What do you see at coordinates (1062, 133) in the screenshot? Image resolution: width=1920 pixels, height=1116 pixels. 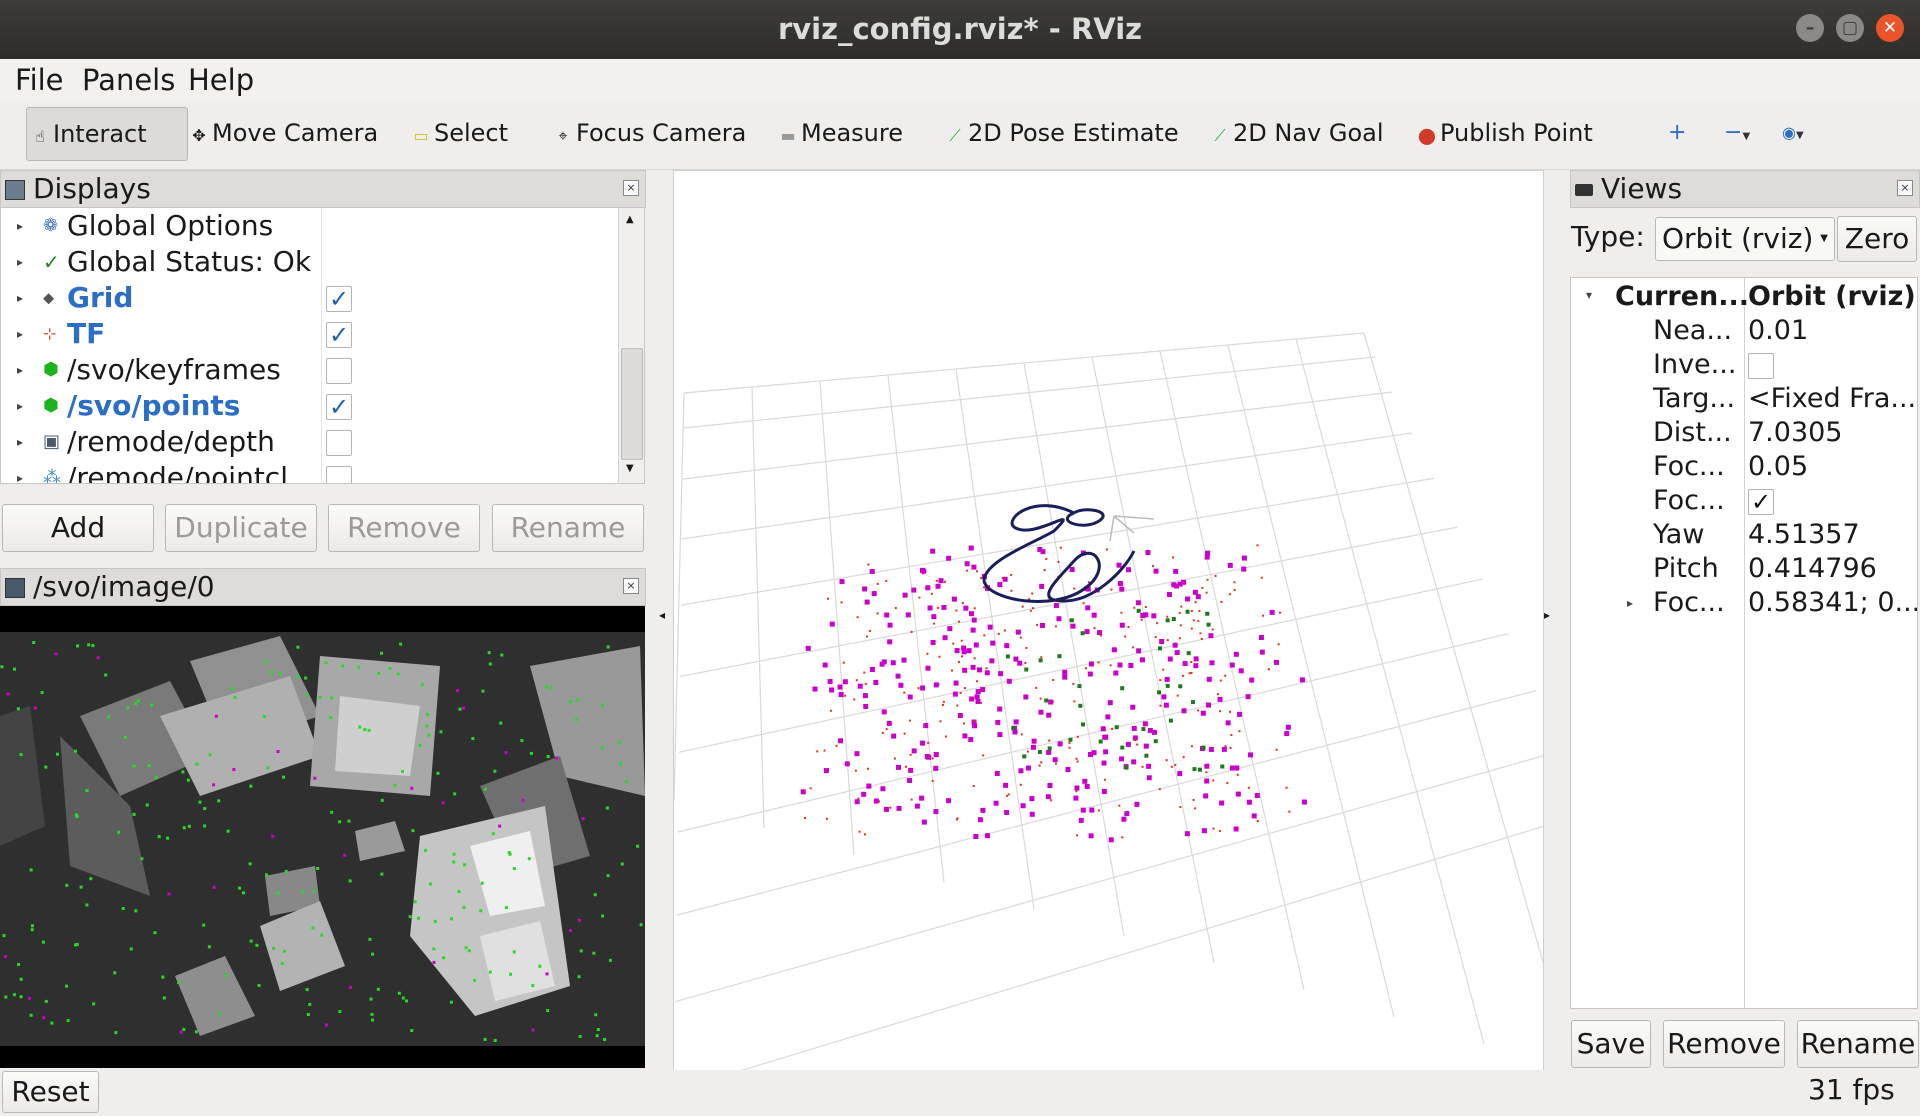 I see `tool-2d-pose-estimate: ⟋ 2D Pose Estimate` at bounding box center [1062, 133].